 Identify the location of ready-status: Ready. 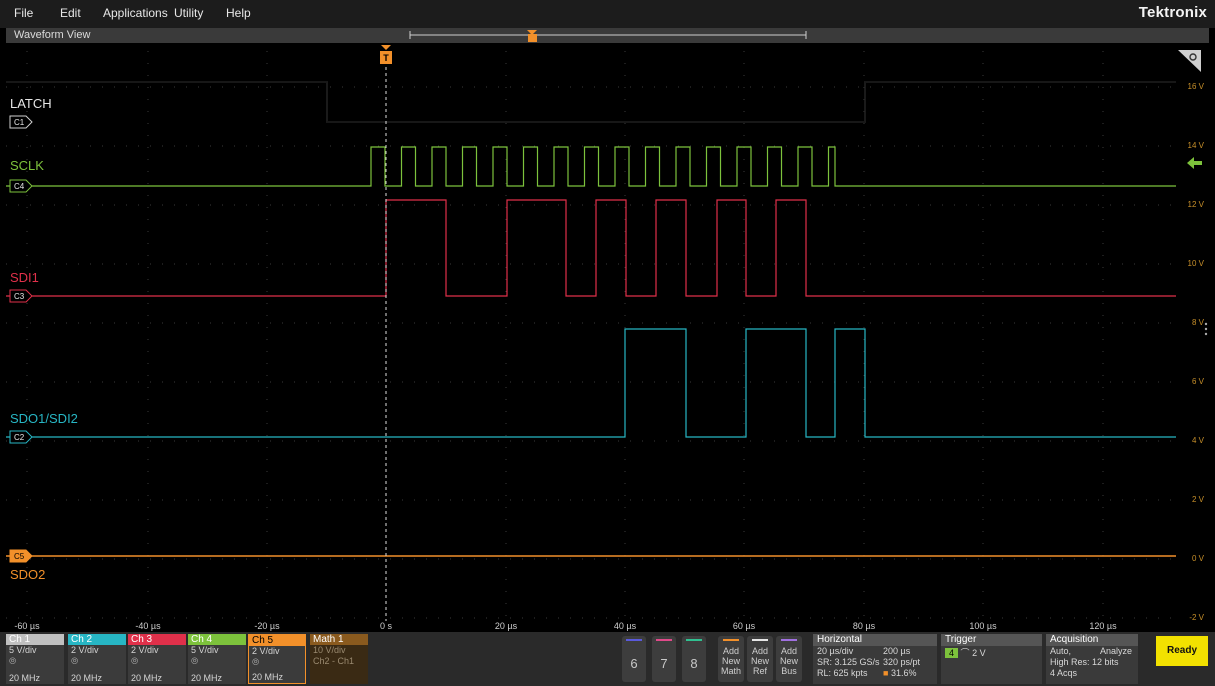
(1182, 651).